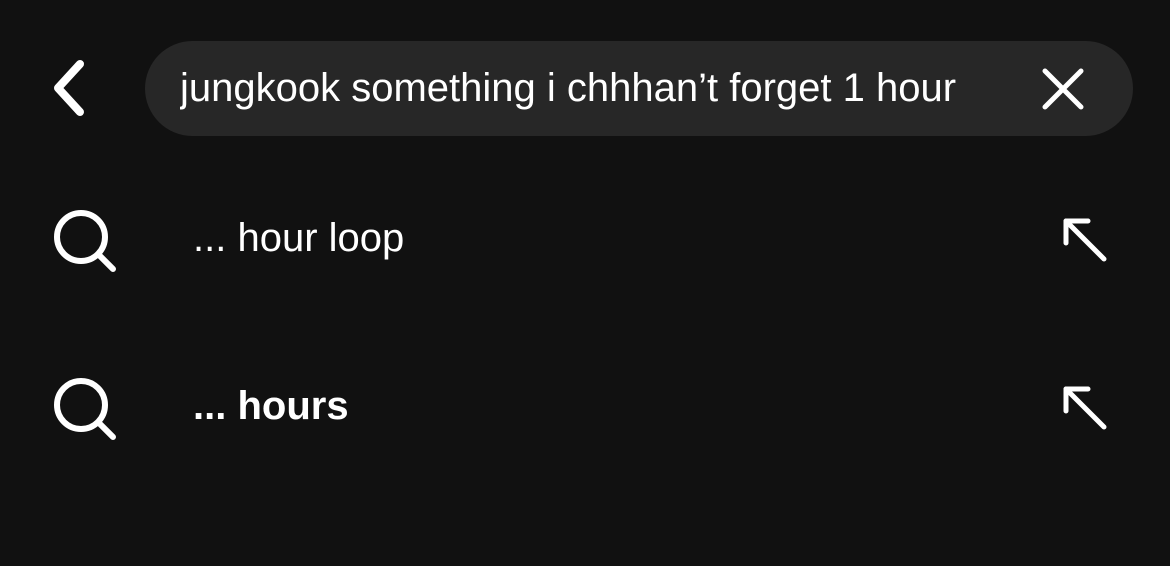 This screenshot has height=566, width=1170. What do you see at coordinates (271, 406) in the screenshot?
I see `suggestion-text: ... hours` at bounding box center [271, 406].